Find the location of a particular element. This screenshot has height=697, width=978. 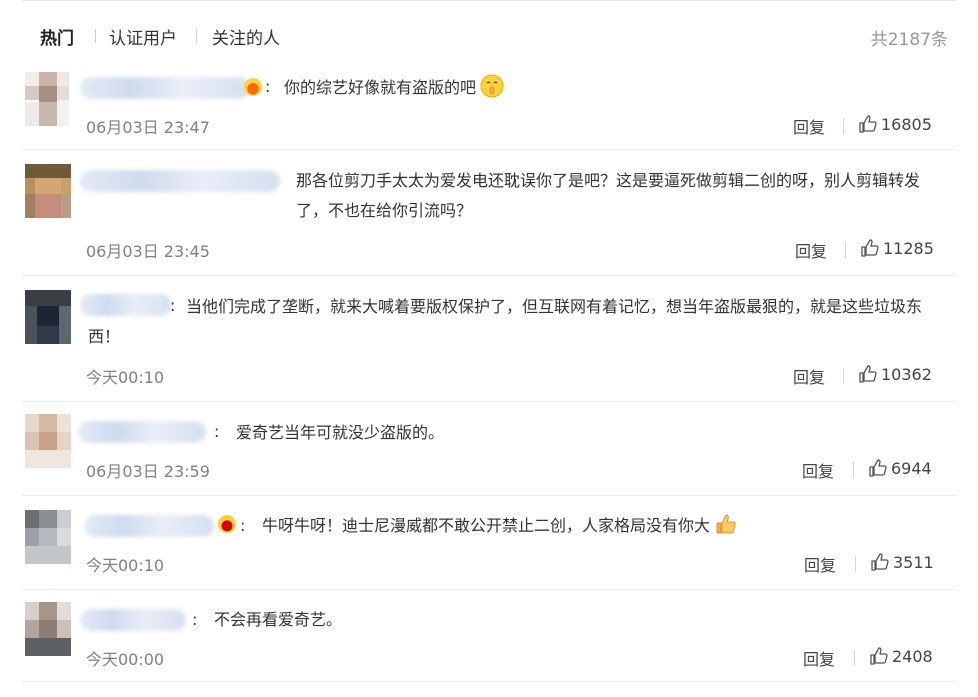

top-divider is located at coordinates (489, 0).